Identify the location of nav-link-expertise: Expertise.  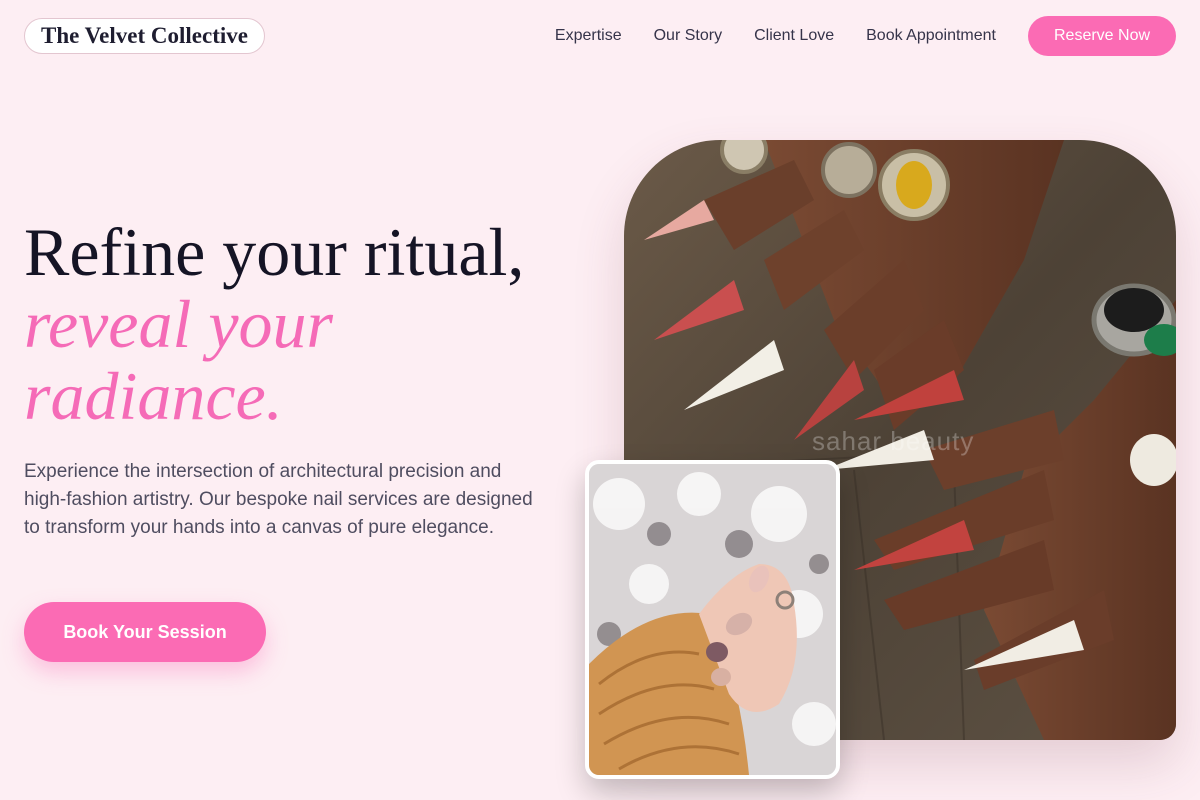
(588, 36).